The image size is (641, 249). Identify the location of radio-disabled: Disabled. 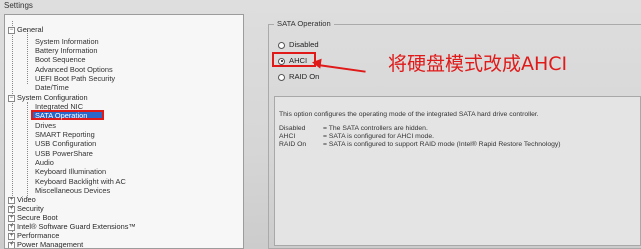
(298, 45).